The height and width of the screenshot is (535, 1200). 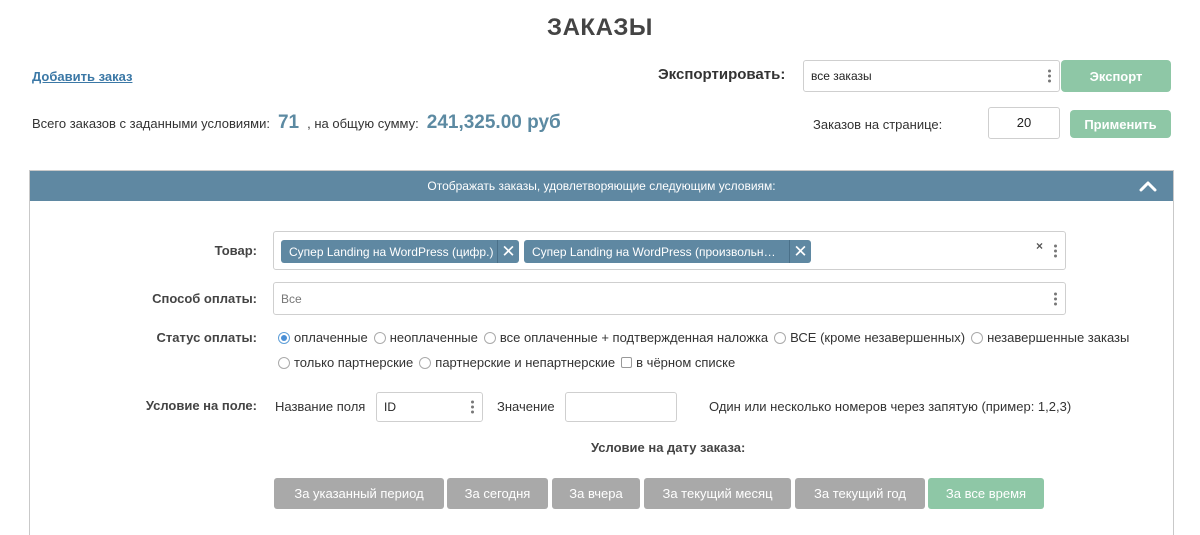 I want to click on blacklist-checkbox: в чёрном списке, so click(x=678, y=362).